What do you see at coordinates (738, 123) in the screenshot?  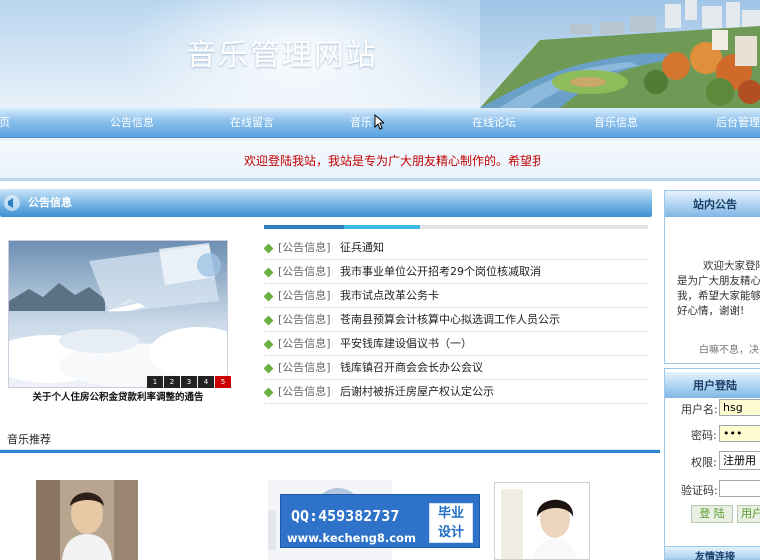 I see `nav-item-admin: 后台管理` at bounding box center [738, 123].